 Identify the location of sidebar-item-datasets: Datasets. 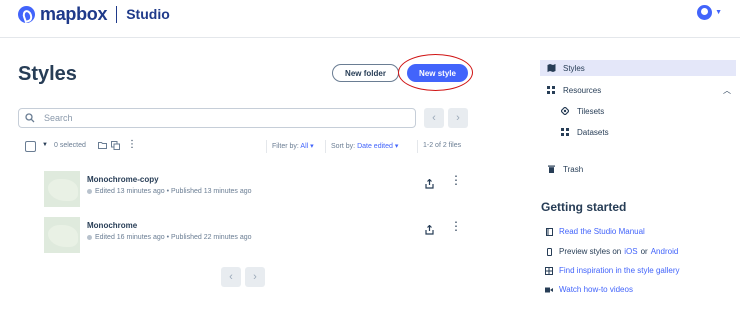
(638, 132).